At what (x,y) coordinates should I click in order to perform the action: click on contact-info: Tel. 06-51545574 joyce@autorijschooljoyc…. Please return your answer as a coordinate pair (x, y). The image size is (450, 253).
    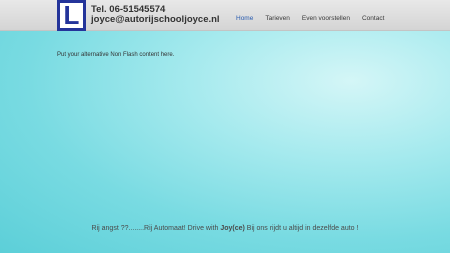
    Looking at the image, I should click on (155, 15).